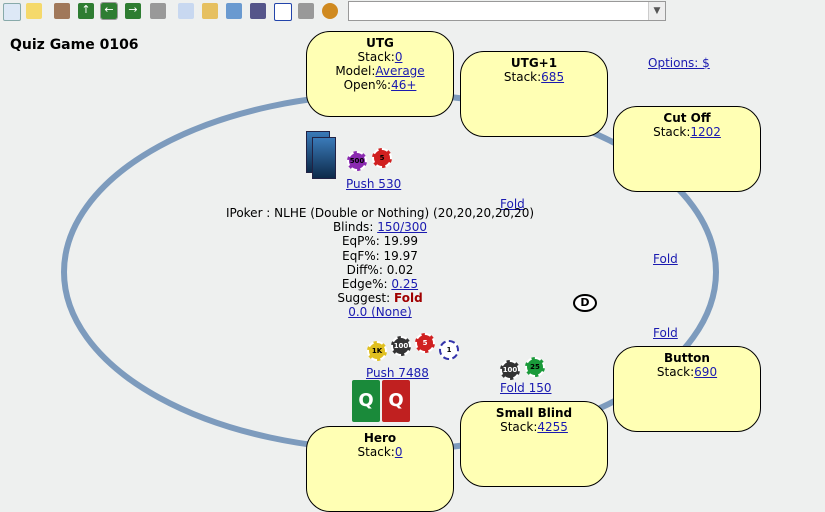  Describe the element at coordinates (526, 388) in the screenshot. I see `action-small-blind: Fold 150` at that location.